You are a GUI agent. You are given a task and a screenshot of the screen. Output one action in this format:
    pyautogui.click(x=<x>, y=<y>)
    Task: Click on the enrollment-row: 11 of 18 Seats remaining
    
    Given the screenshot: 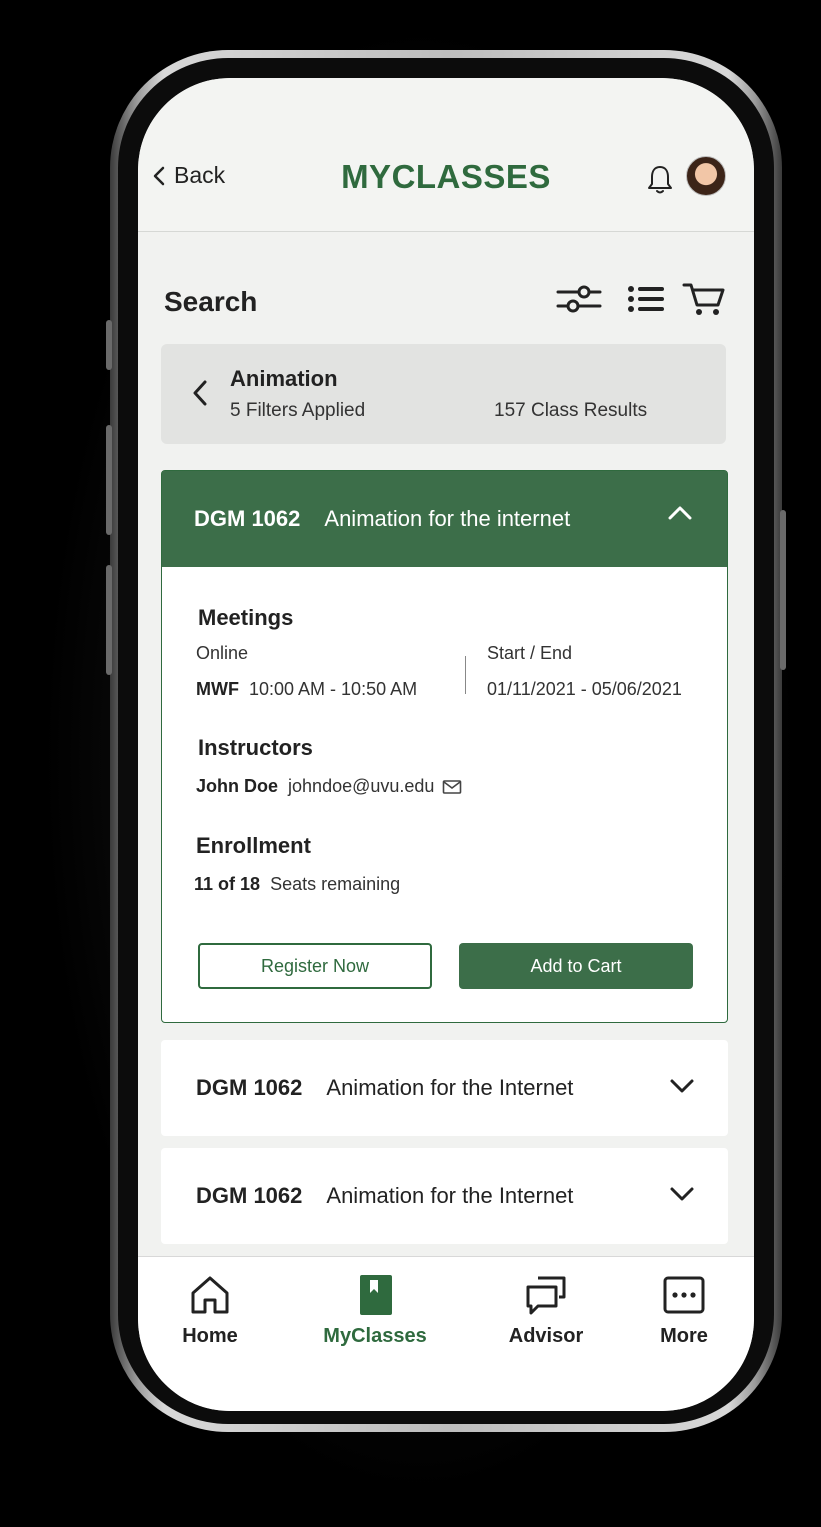 What is the action you would take?
    pyautogui.click(x=297, y=884)
    